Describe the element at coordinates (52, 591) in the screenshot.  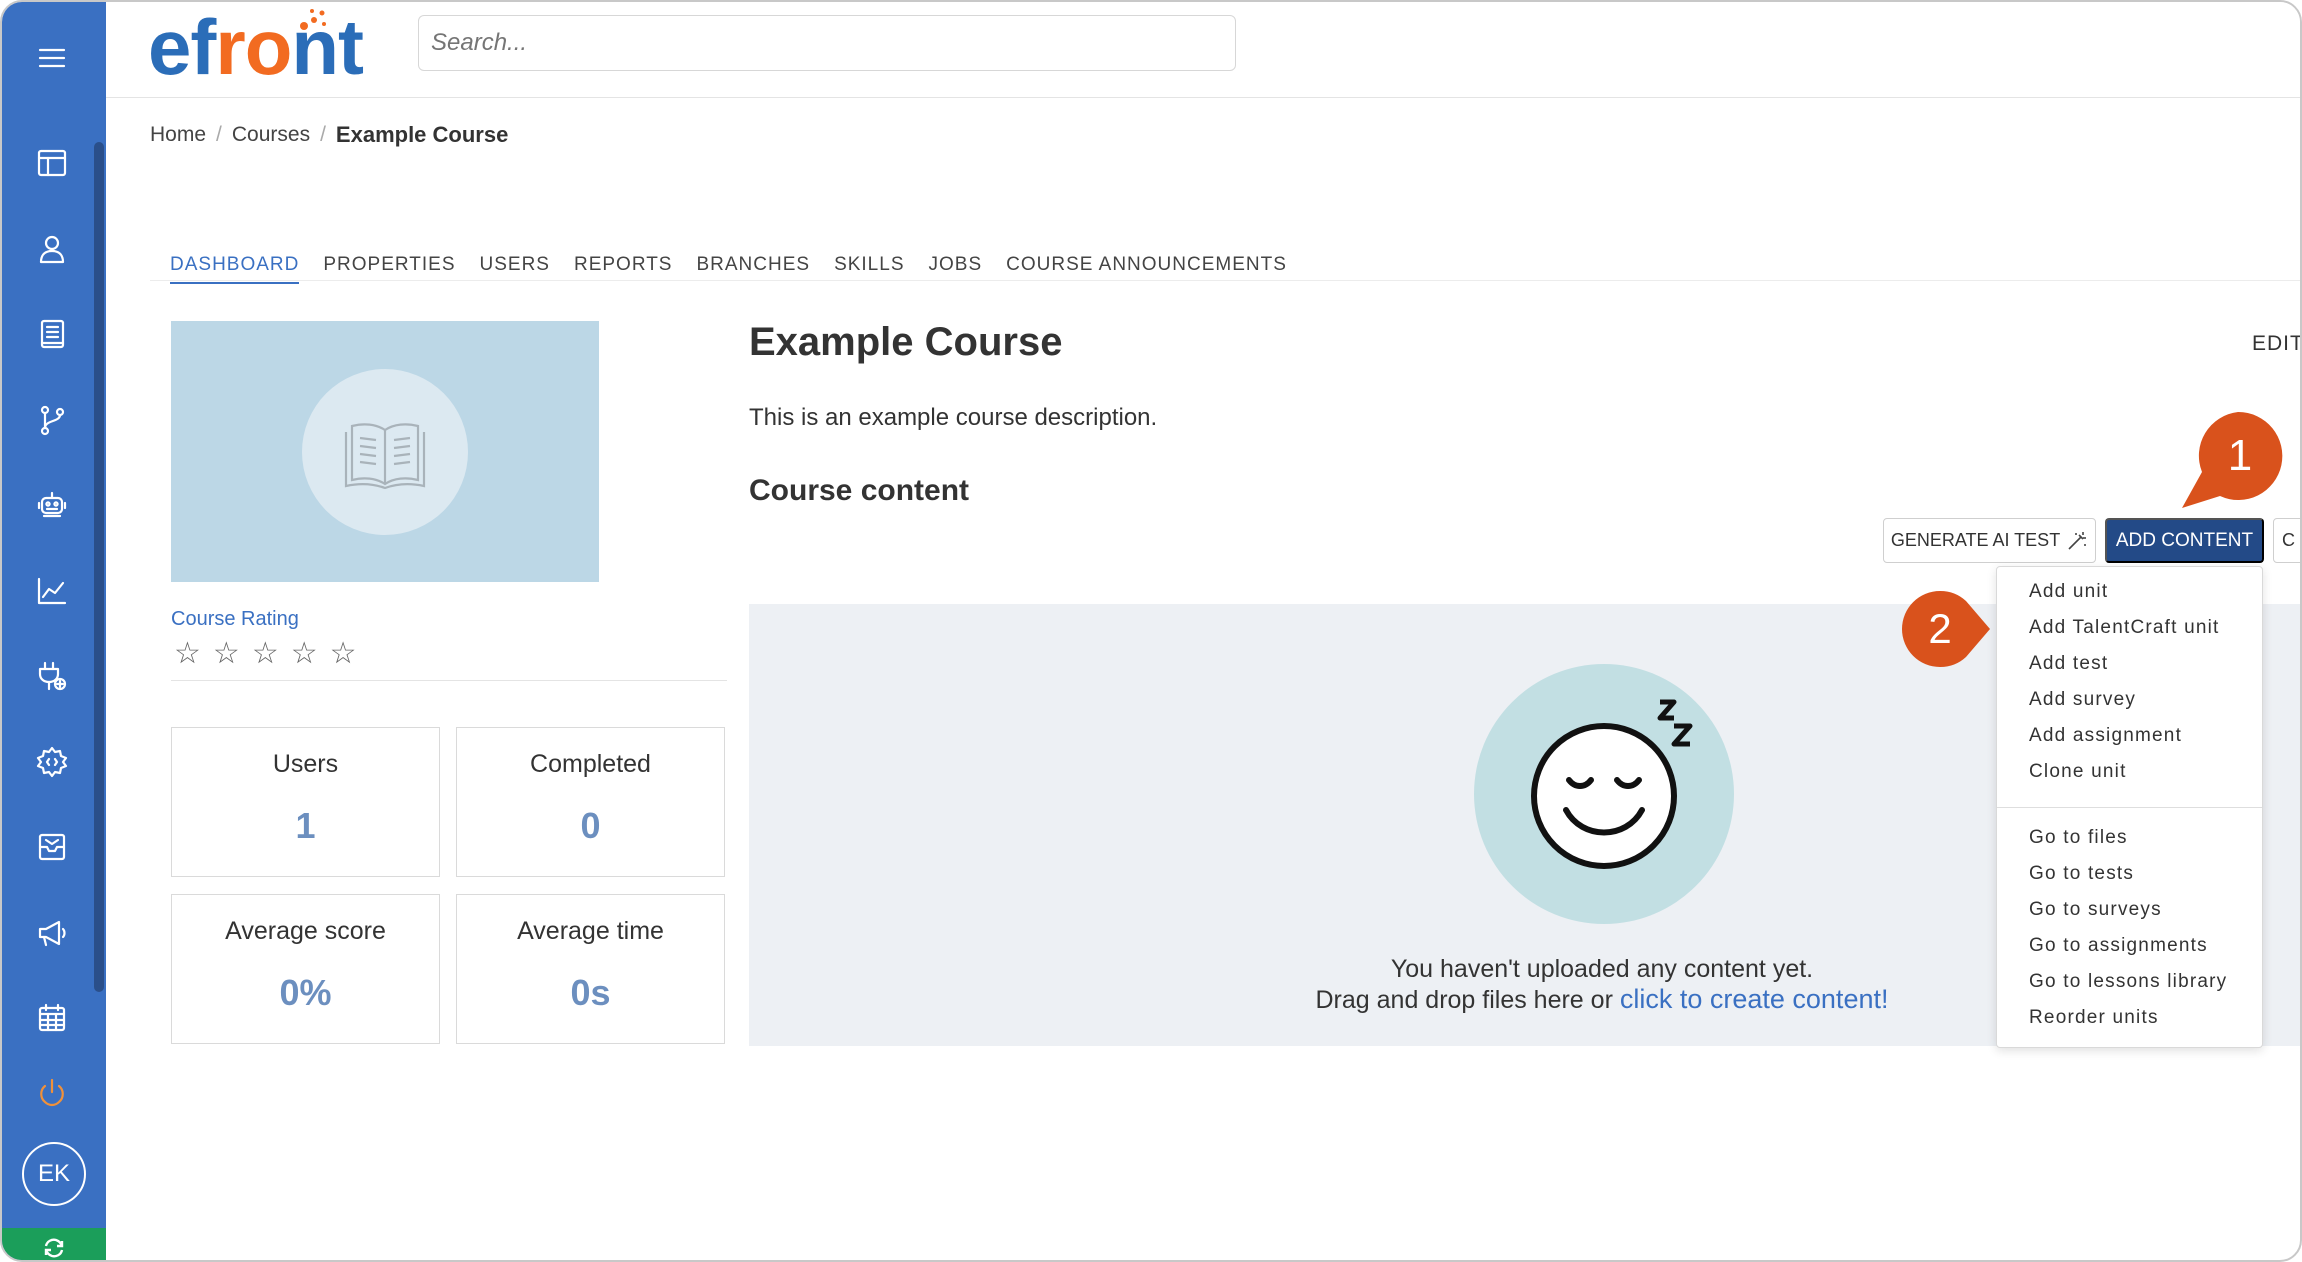
I see `reports-chart-icon` at that location.